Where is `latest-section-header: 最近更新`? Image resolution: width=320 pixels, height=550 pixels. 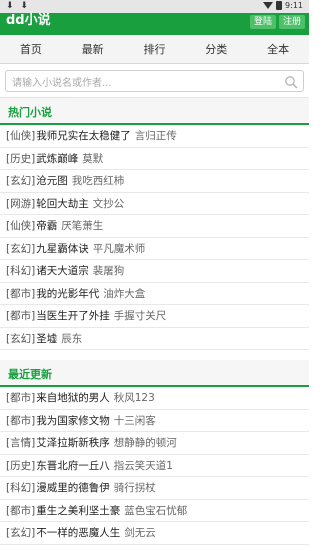 latest-section-header: 最近更新 is located at coordinates (154, 373).